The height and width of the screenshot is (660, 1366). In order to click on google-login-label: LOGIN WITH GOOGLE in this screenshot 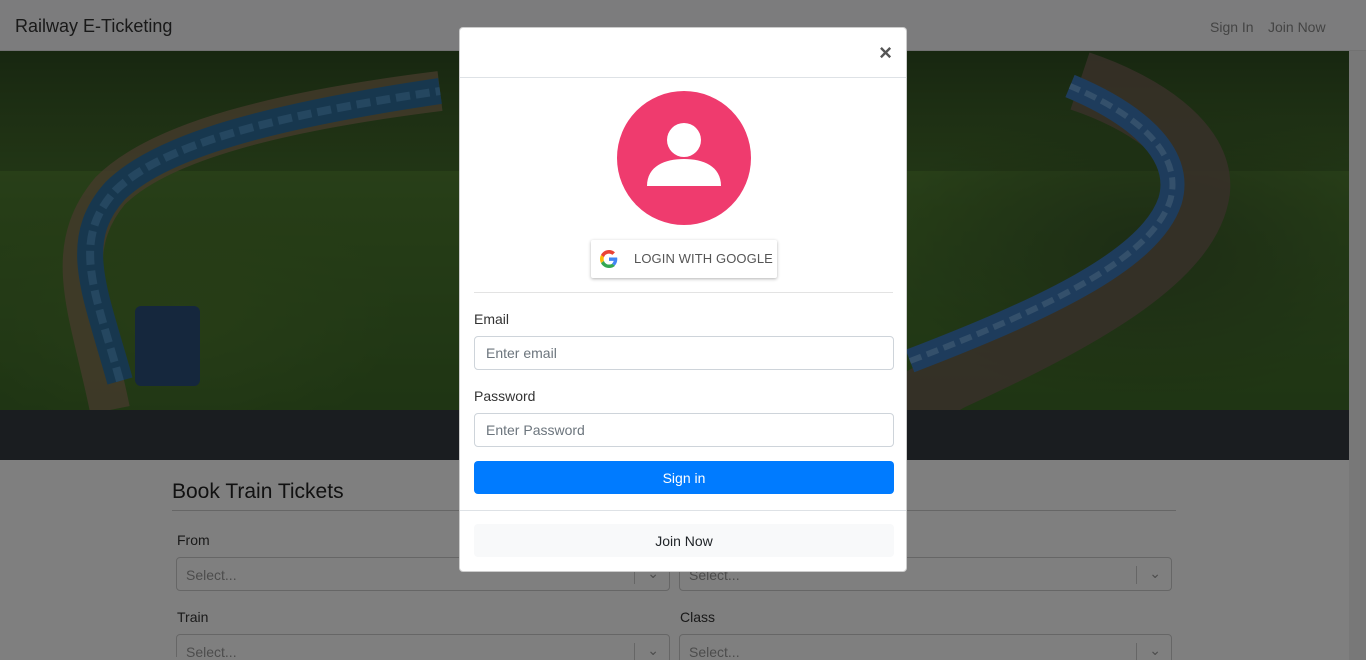, I will do `click(703, 258)`.